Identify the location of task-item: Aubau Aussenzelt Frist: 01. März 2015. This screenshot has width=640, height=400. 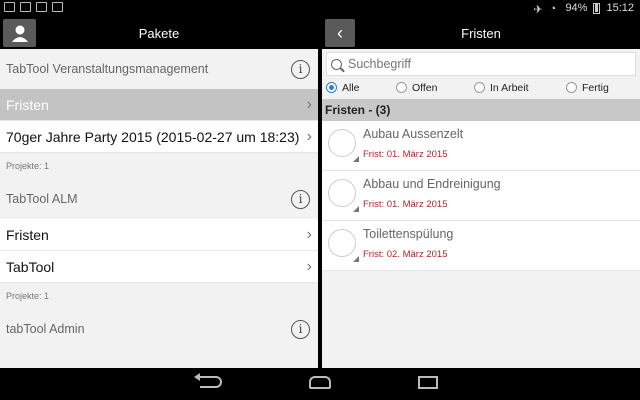
(481, 146).